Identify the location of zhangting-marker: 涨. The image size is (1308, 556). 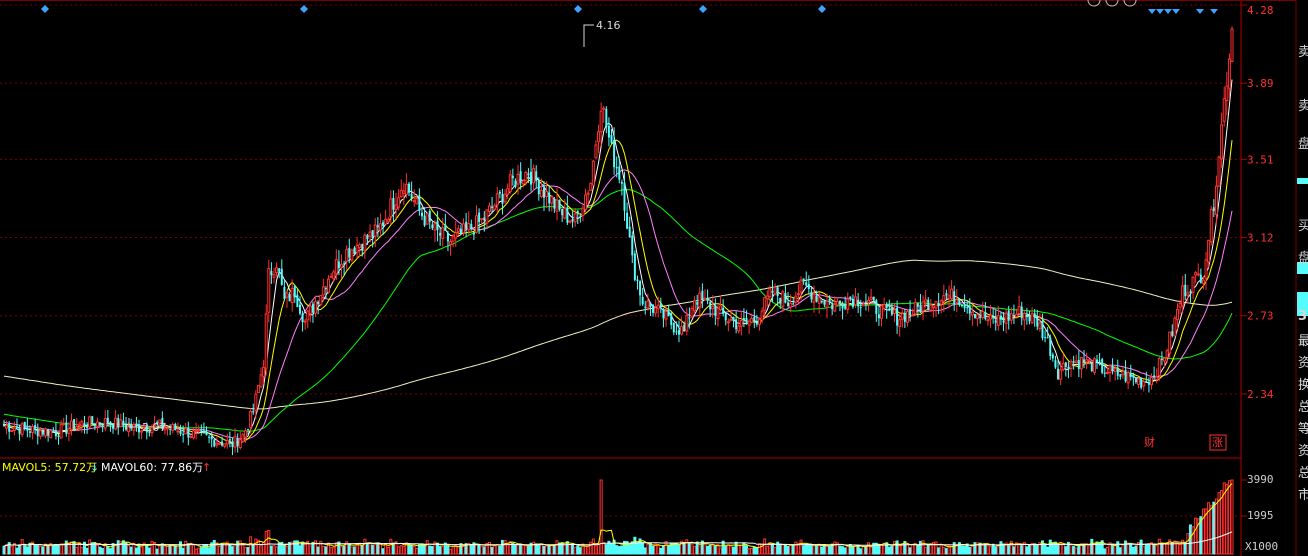
(1217, 442).